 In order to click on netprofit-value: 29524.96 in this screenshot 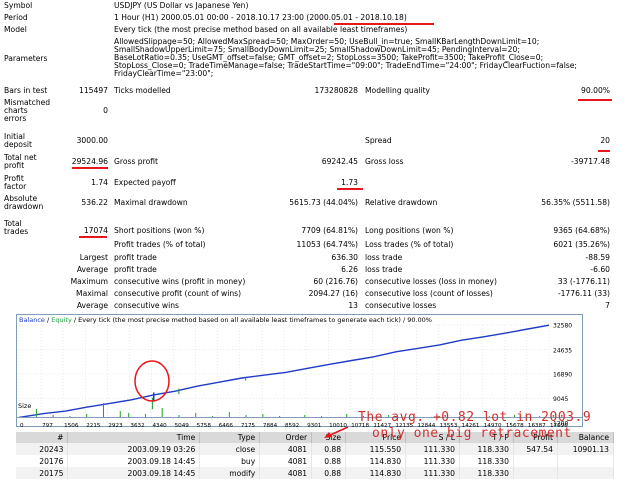, I will do `click(89, 161)`.